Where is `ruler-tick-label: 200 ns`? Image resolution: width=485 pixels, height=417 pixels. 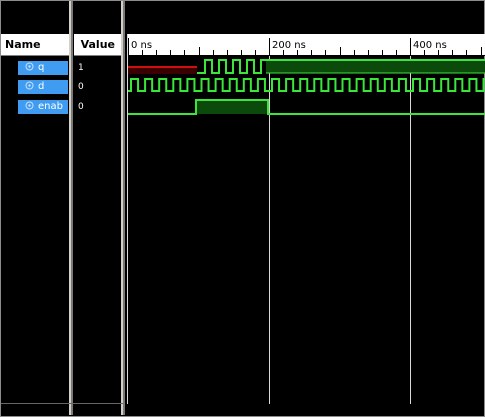
ruler-tick-label: 200 ns is located at coordinates (289, 45).